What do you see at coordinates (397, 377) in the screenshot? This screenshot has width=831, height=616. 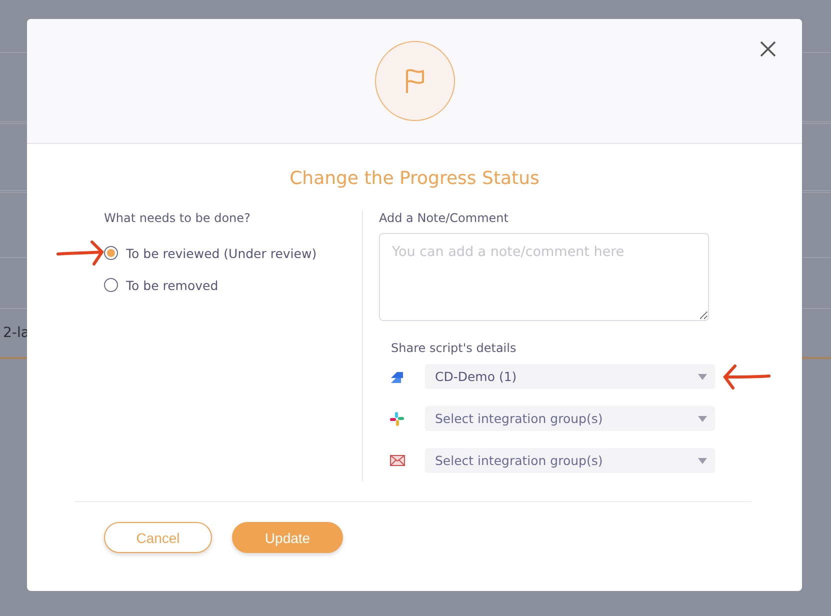 I see `double-chevron-icon` at bounding box center [397, 377].